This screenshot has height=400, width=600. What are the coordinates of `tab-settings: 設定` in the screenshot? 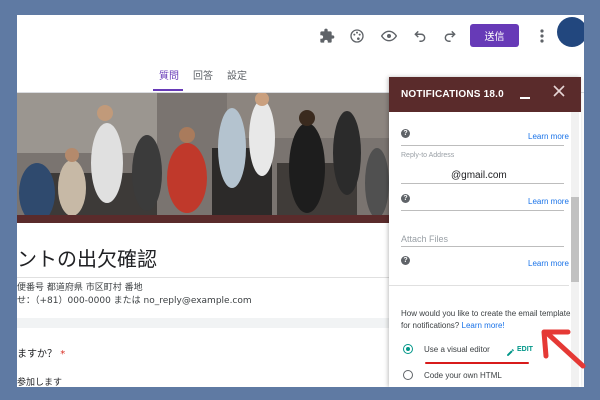 It's located at (237, 74).